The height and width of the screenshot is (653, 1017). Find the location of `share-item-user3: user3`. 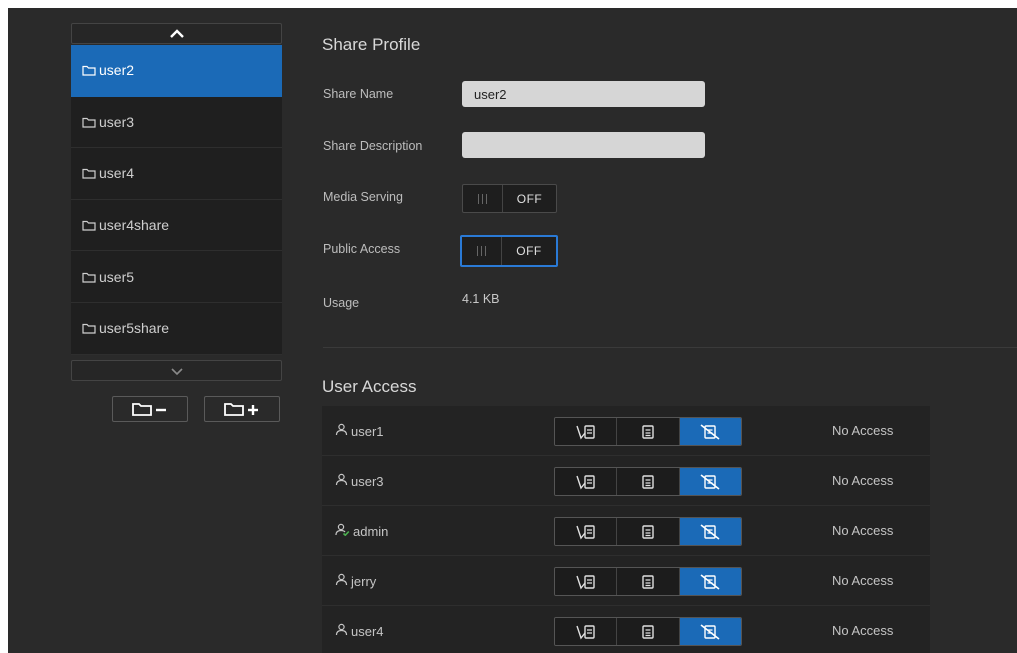

share-item-user3: user3 is located at coordinates (176, 122).